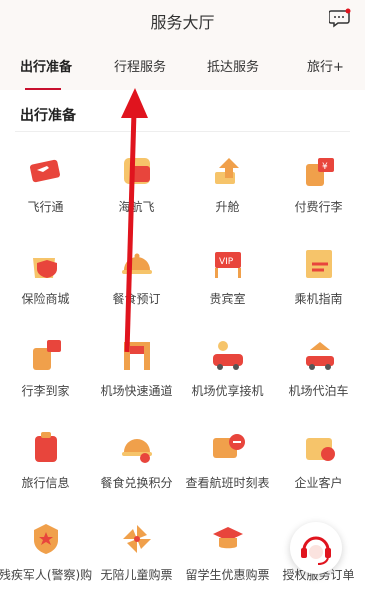  What do you see at coordinates (46, 171) in the screenshot?
I see `ticket-plane-icon` at bounding box center [46, 171].